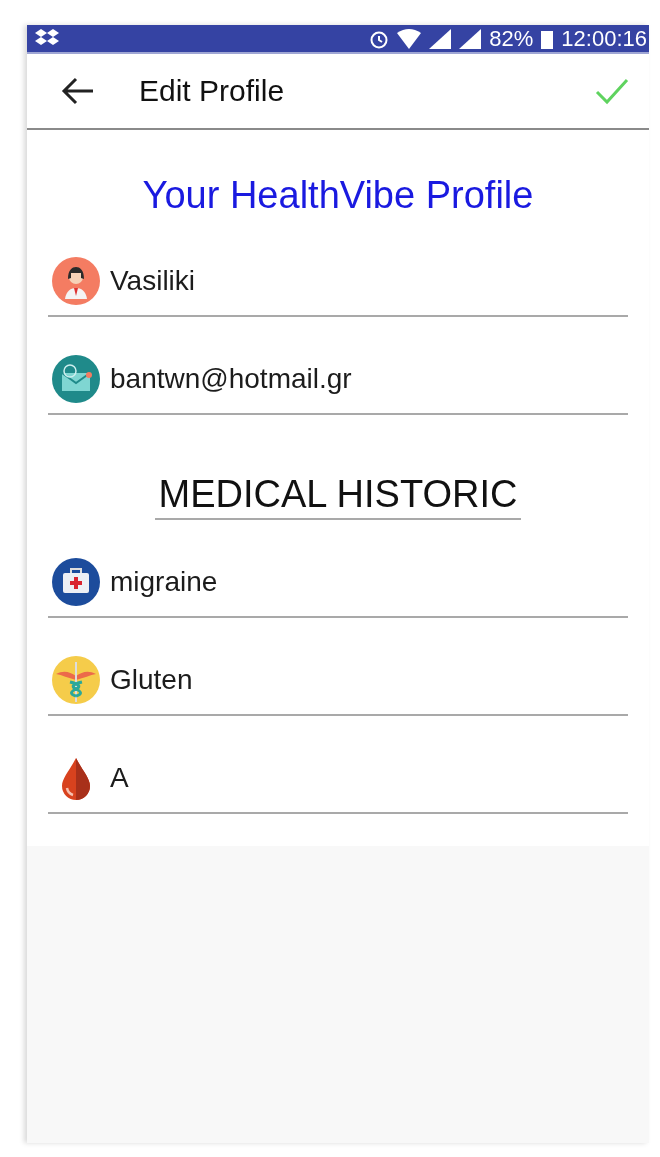  What do you see at coordinates (78, 91) in the screenshot?
I see `back-button` at bounding box center [78, 91].